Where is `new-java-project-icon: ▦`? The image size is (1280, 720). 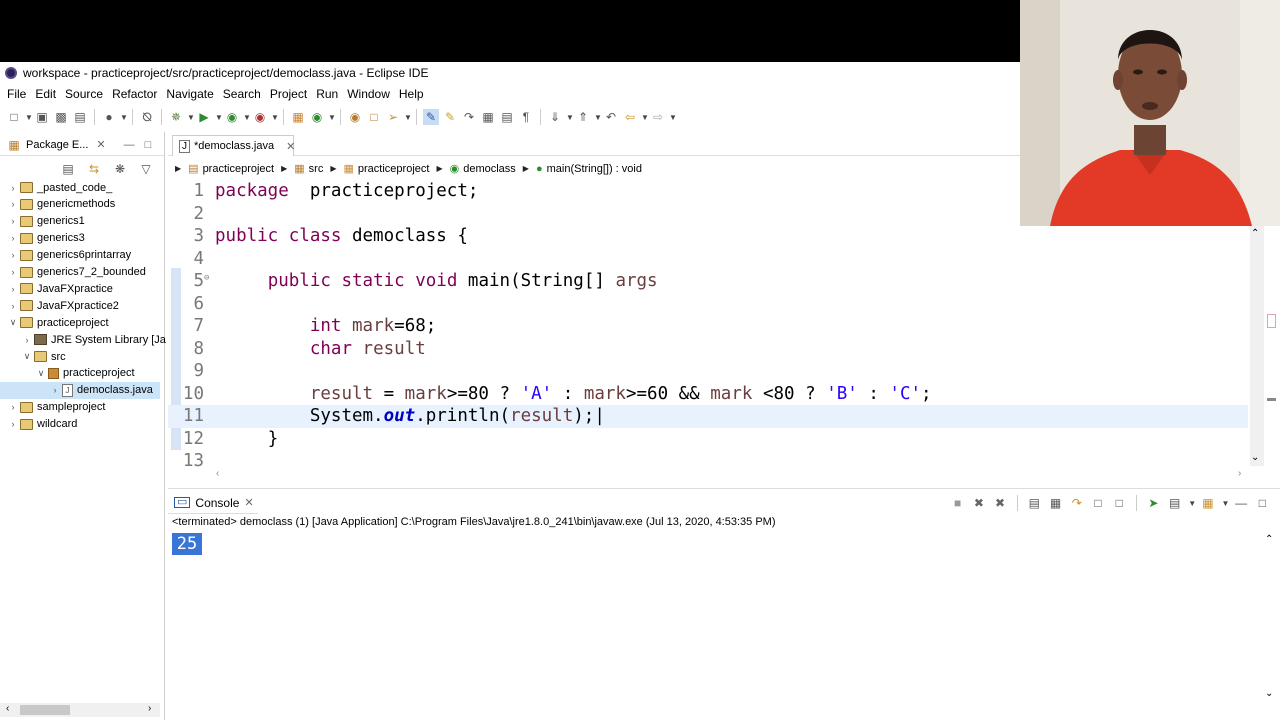 new-java-project-icon: ▦ is located at coordinates (298, 117).